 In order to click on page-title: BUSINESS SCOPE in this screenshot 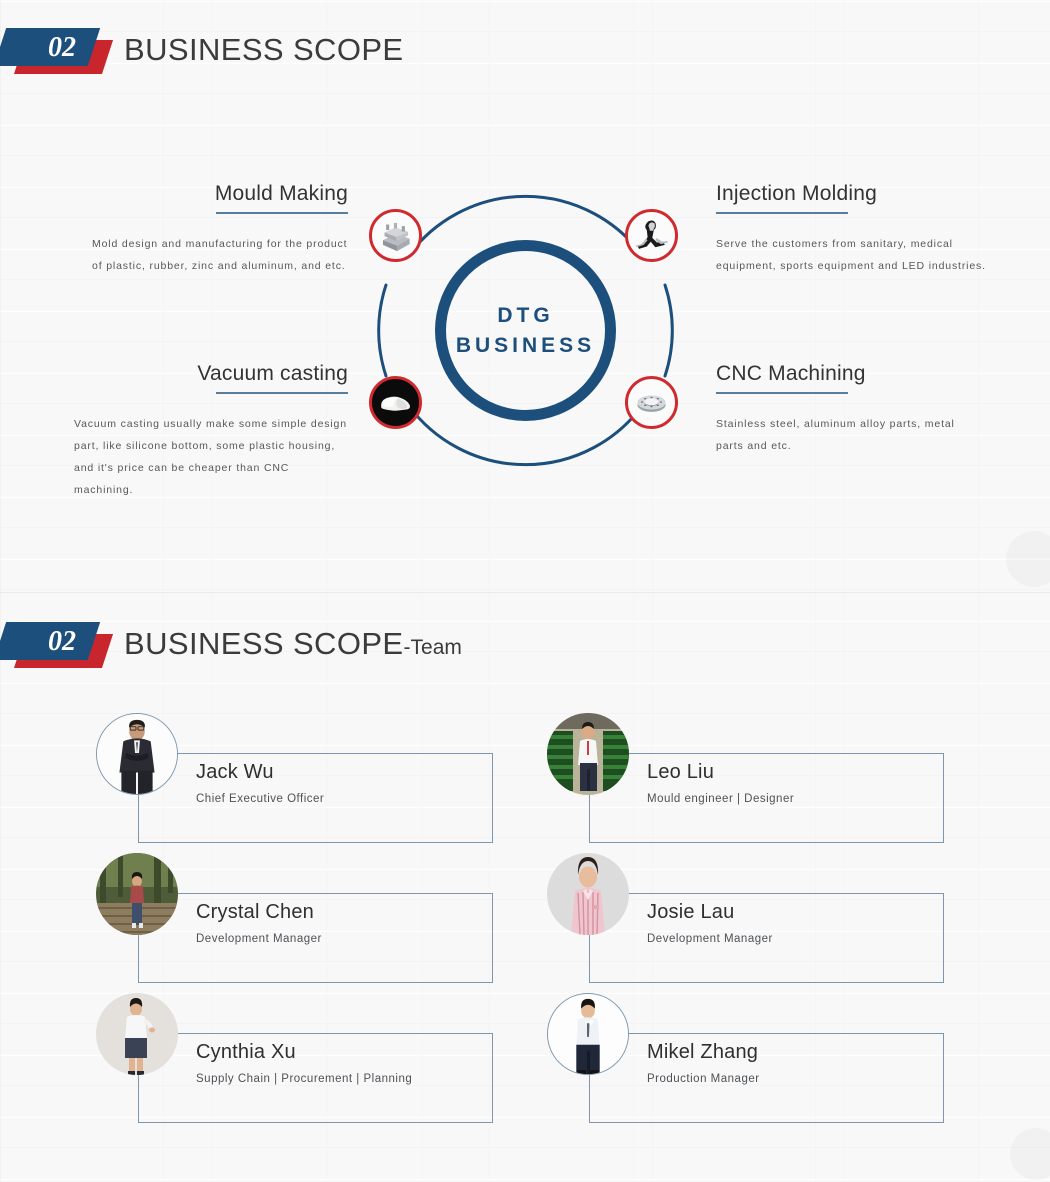, I will do `click(264, 50)`.